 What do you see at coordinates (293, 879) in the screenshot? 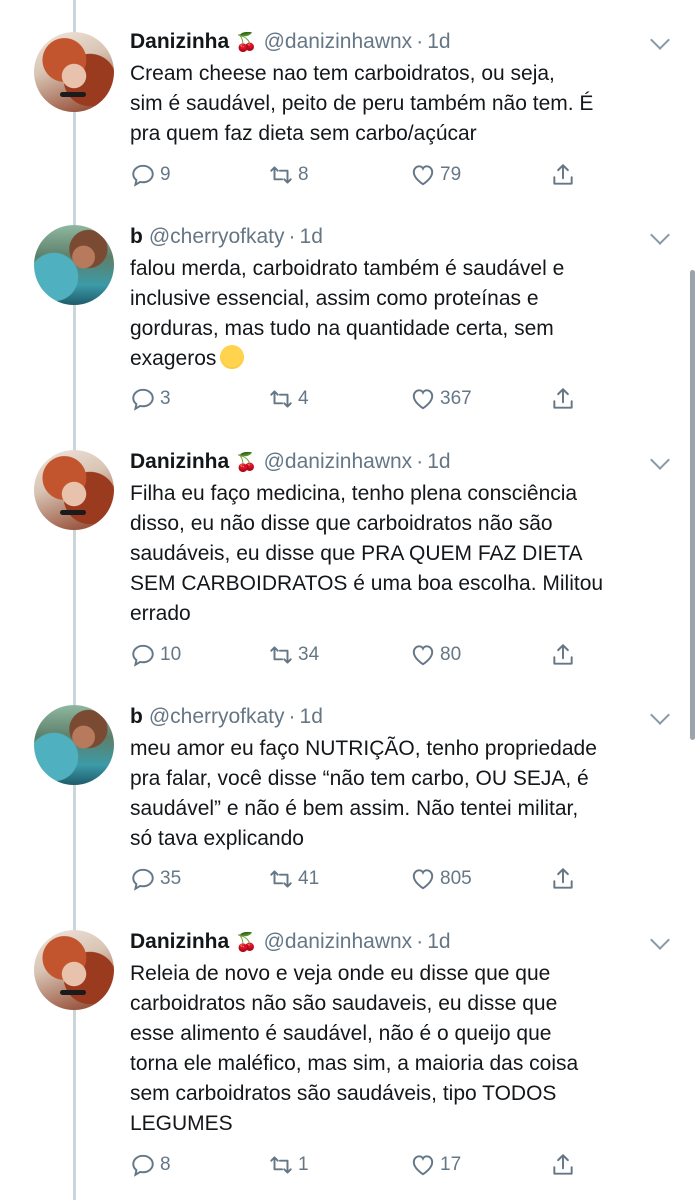
I see `retweet-button: 41` at bounding box center [293, 879].